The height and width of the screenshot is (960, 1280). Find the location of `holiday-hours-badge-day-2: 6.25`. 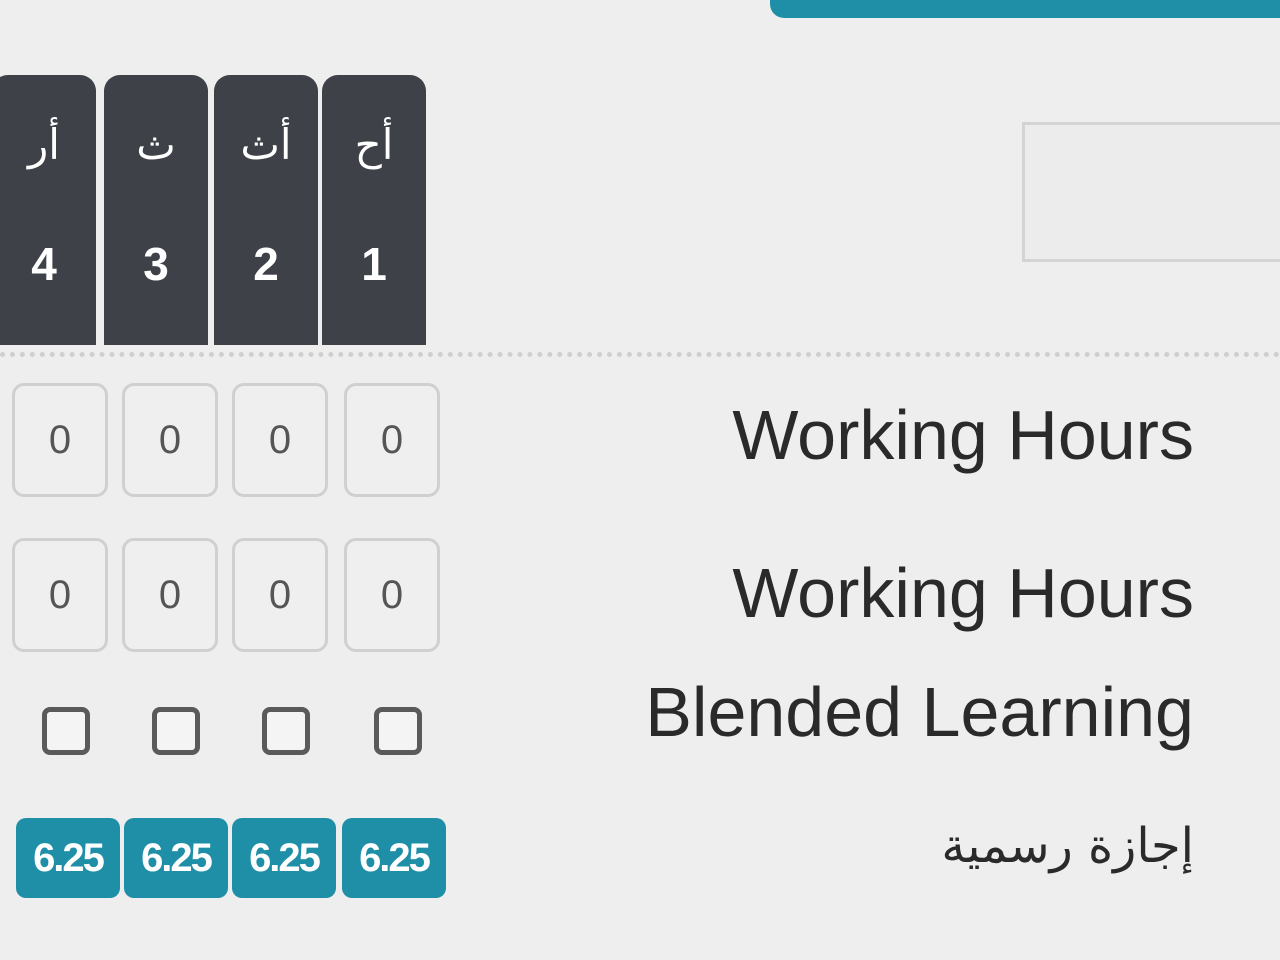

holiday-hours-badge-day-2: 6.25 is located at coordinates (284, 858).